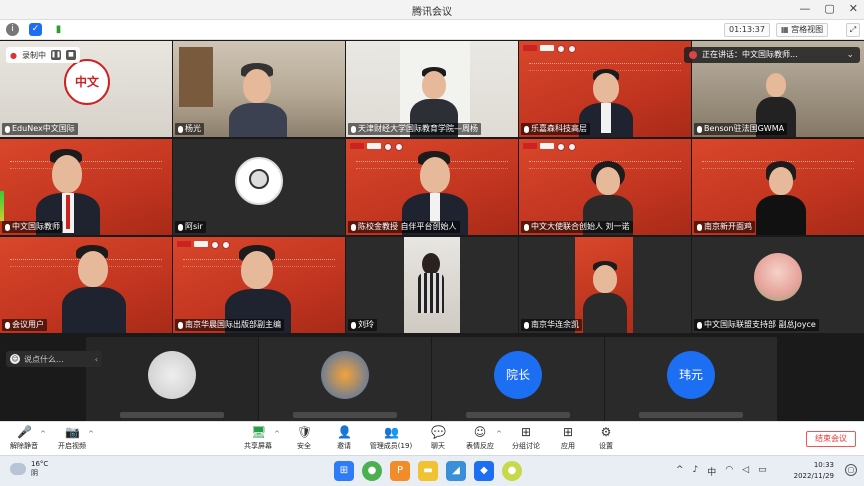 The width and height of the screenshot is (864, 486). I want to click on record-icon: ●, so click(13, 55).